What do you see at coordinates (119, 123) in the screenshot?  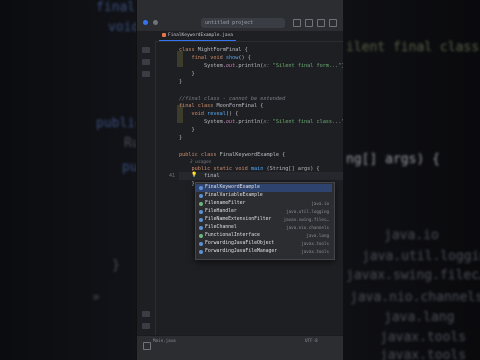 I see `bg-text: public` at bounding box center [119, 123].